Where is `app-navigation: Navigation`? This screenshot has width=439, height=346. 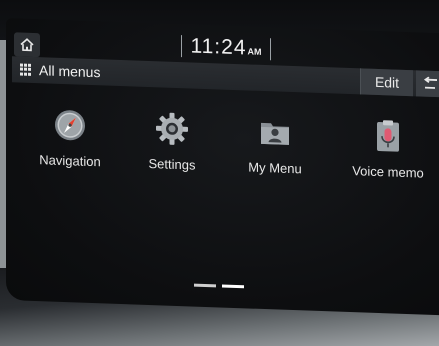
app-navigation: Navigation is located at coordinates (70, 138).